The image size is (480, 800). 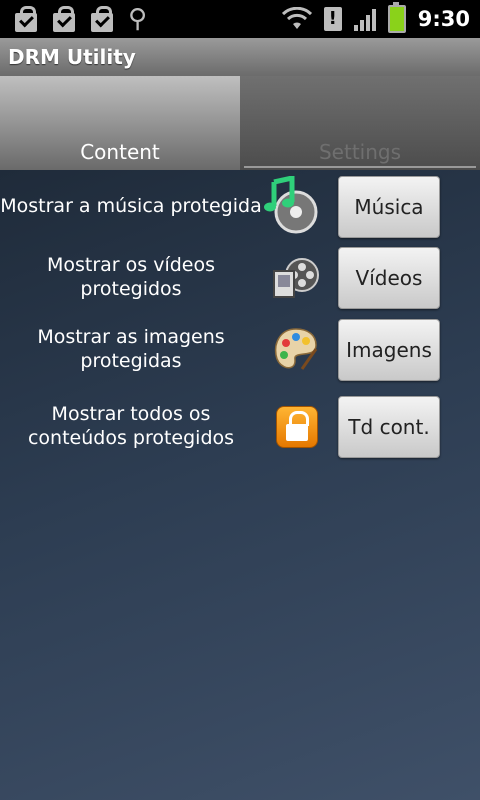 What do you see at coordinates (389, 427) in the screenshot?
I see `all-content-button: Td cont.` at bounding box center [389, 427].